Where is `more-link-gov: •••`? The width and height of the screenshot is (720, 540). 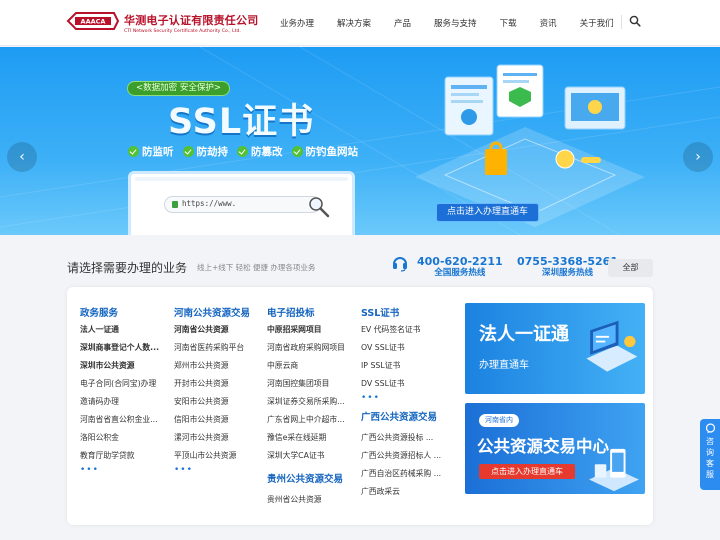
more-link-gov: ••• is located at coordinates (122, 472).